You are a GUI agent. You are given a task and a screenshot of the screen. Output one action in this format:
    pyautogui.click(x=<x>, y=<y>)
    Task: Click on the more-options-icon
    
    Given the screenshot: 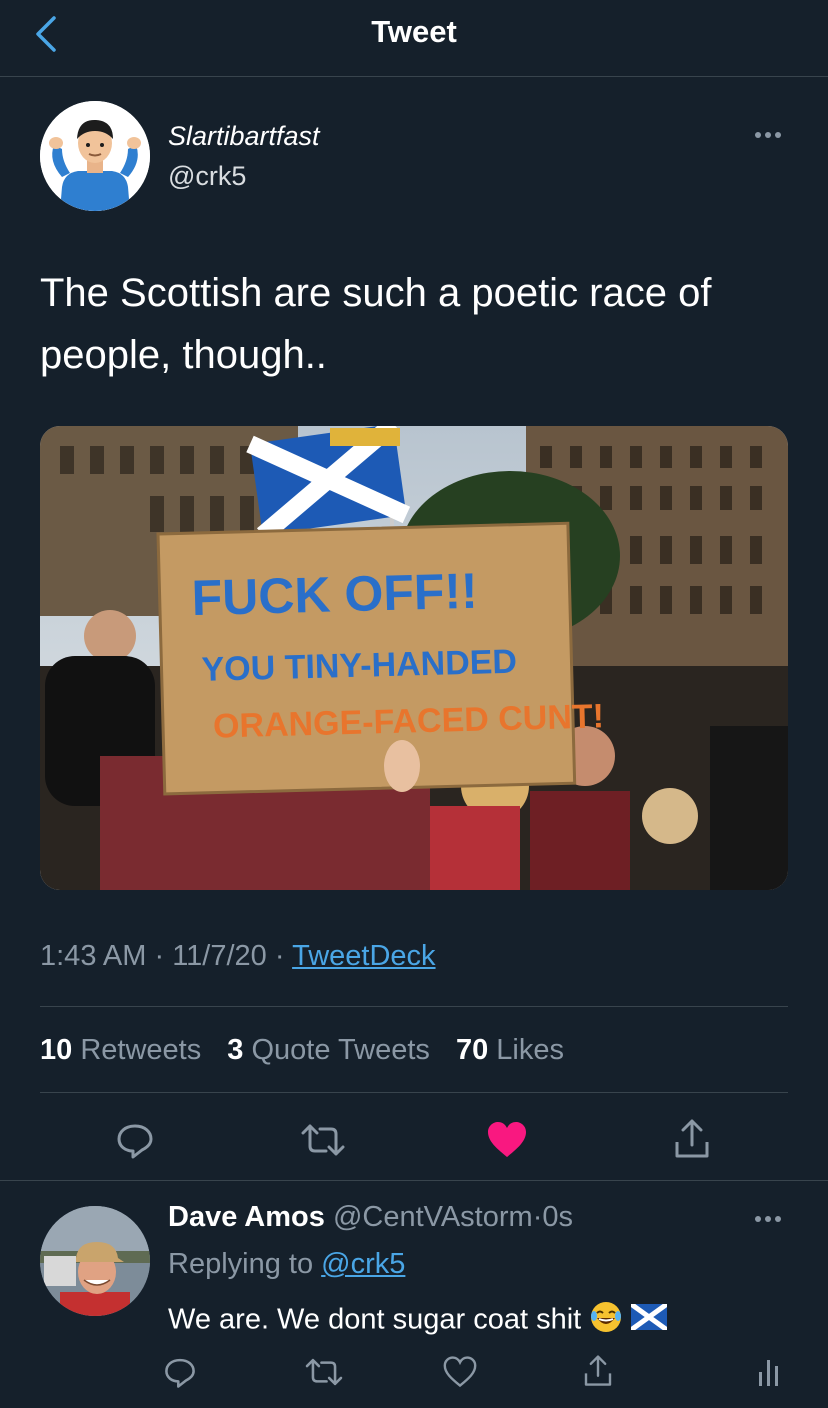 What is the action you would take?
    pyautogui.click(x=768, y=135)
    